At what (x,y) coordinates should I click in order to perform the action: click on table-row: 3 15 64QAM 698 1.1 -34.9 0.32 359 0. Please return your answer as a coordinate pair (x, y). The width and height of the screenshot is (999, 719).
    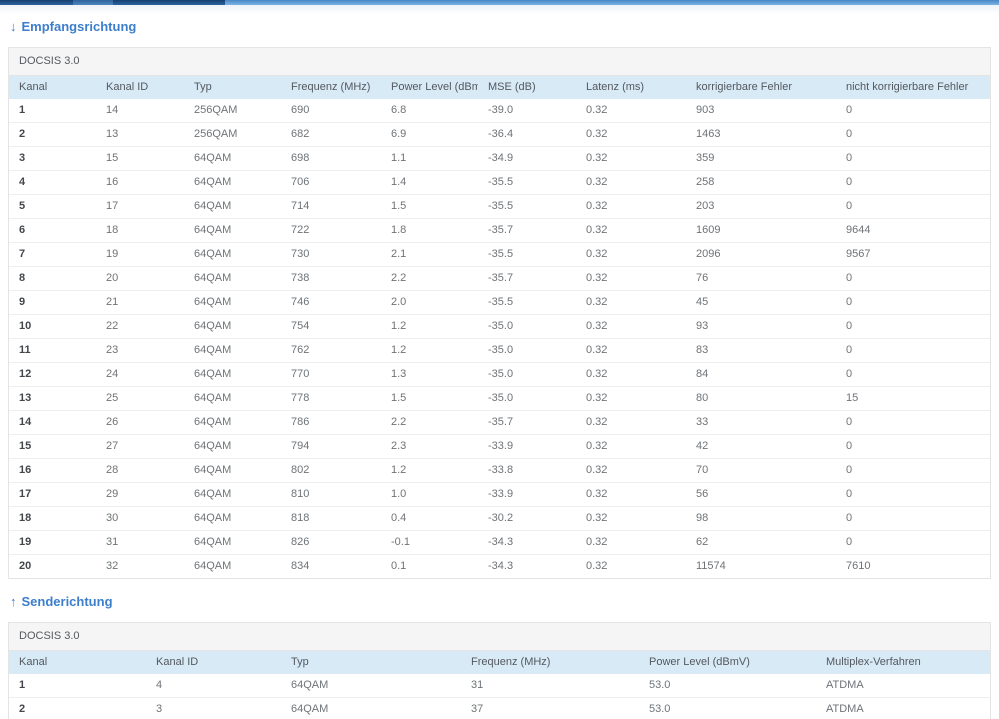
    Looking at the image, I should click on (499, 158).